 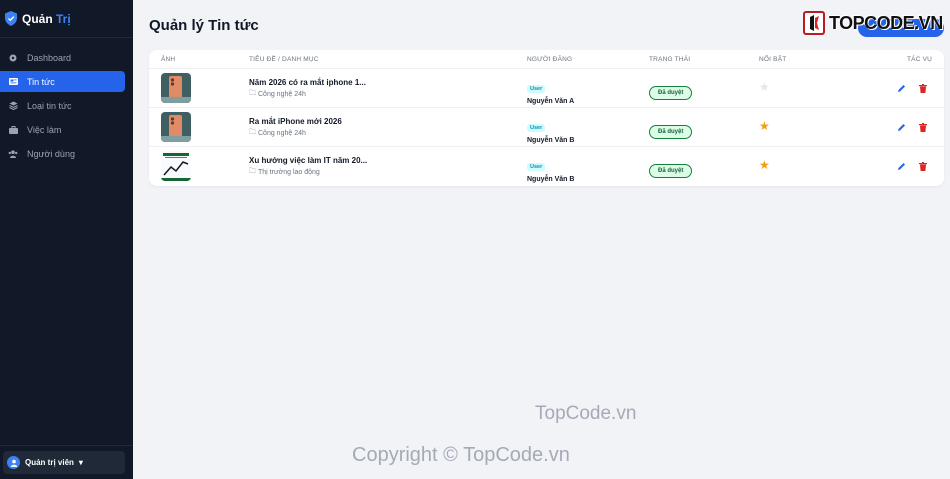 I want to click on topcode-logo: TOPCODE.VN, so click(x=873, y=23).